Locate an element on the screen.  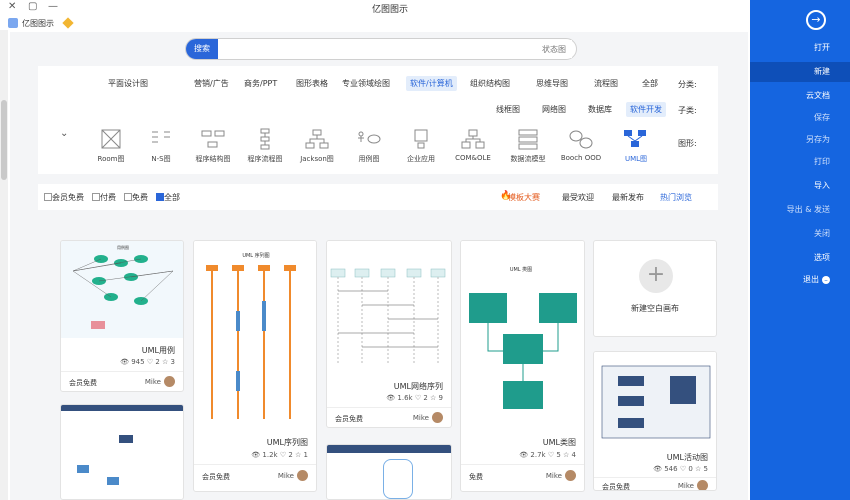
sub-wireframe: 线框图 is located at coordinates (508, 109).